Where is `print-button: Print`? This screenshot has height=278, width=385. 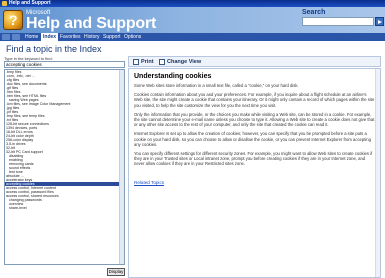
print-button: Print is located at coordinates (143, 62).